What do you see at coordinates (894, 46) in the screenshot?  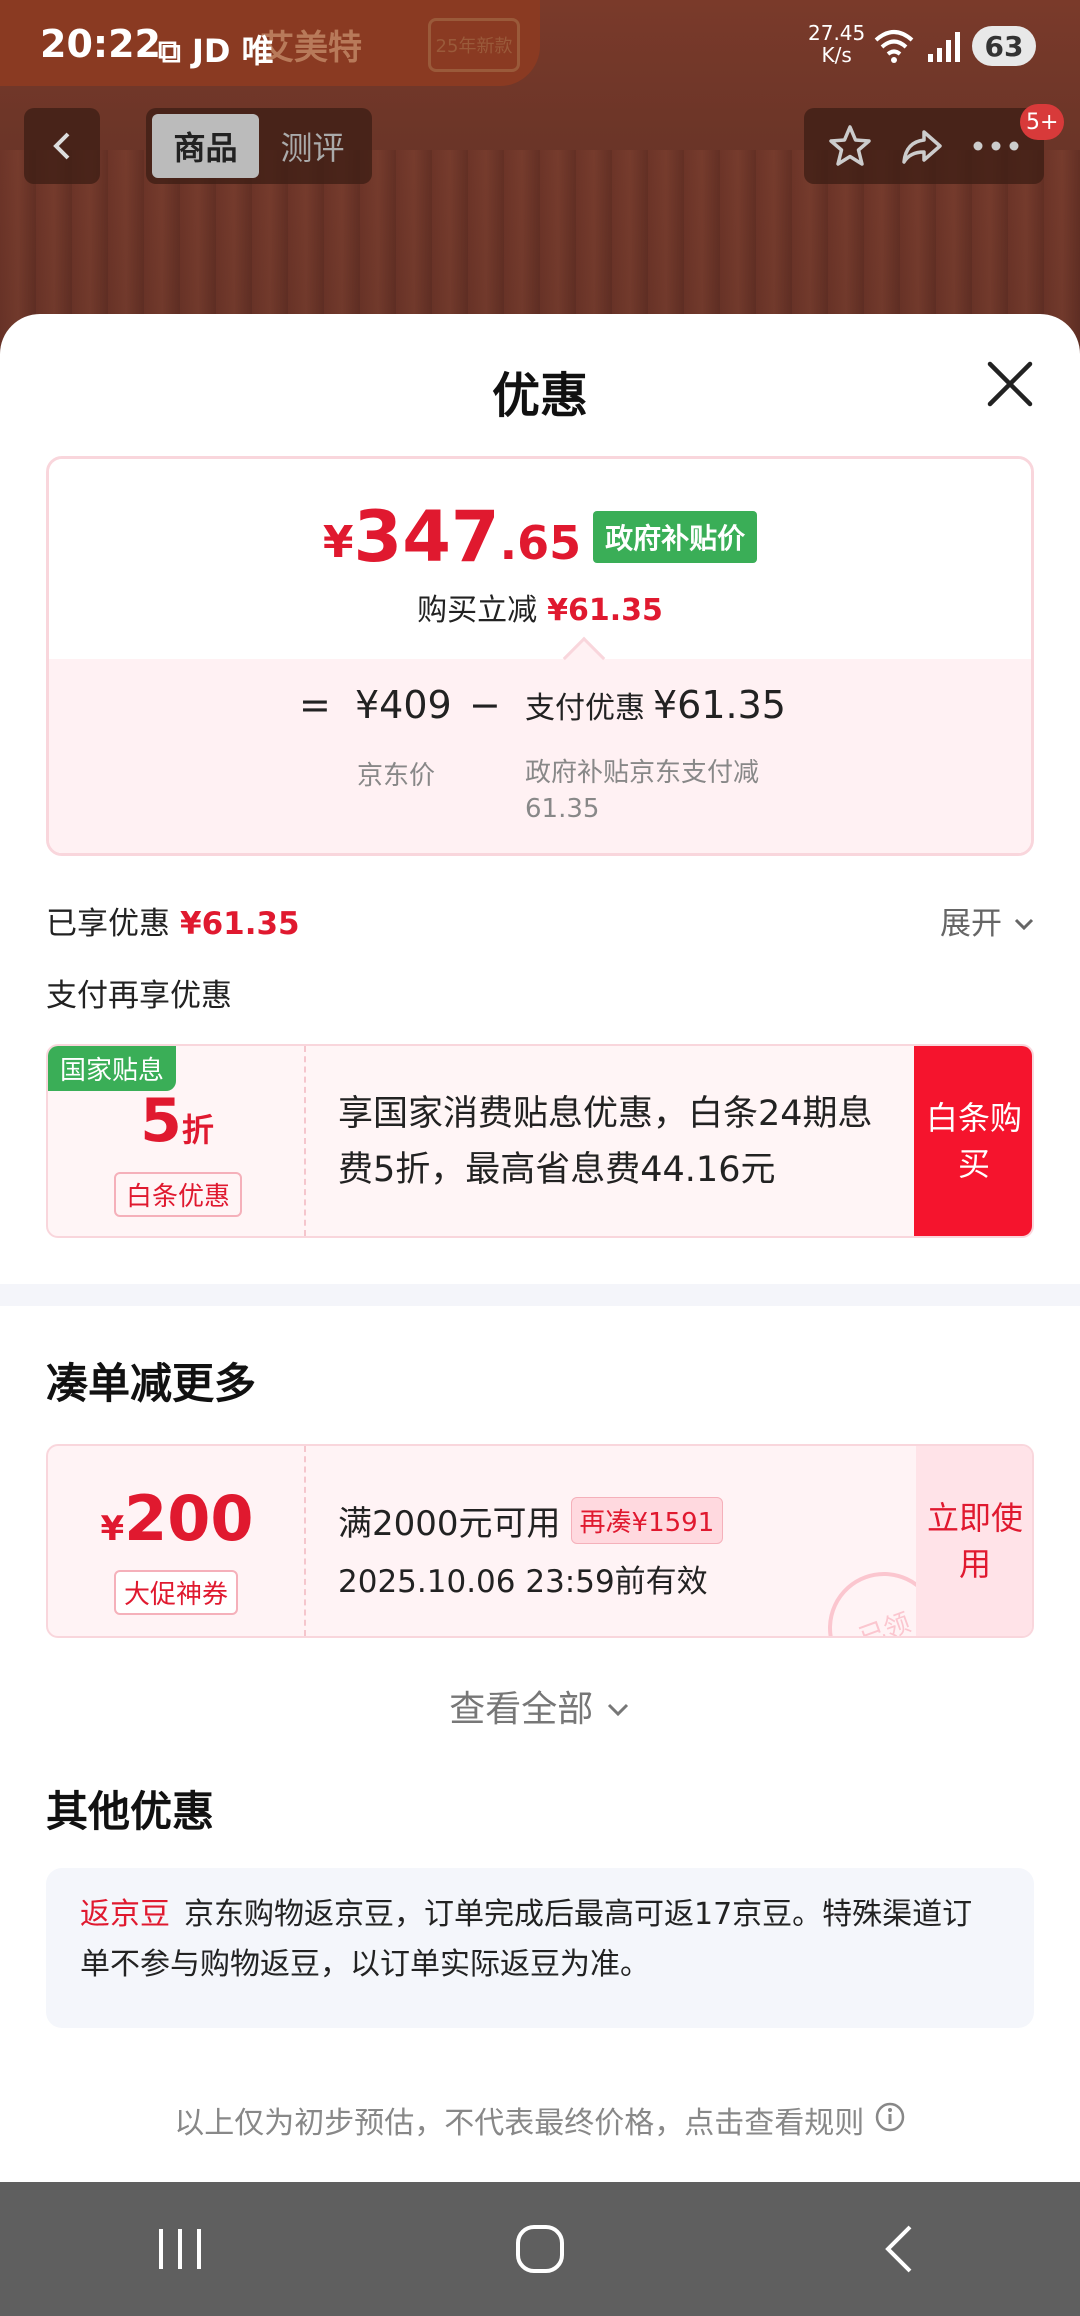 I see `wifi-icon` at bounding box center [894, 46].